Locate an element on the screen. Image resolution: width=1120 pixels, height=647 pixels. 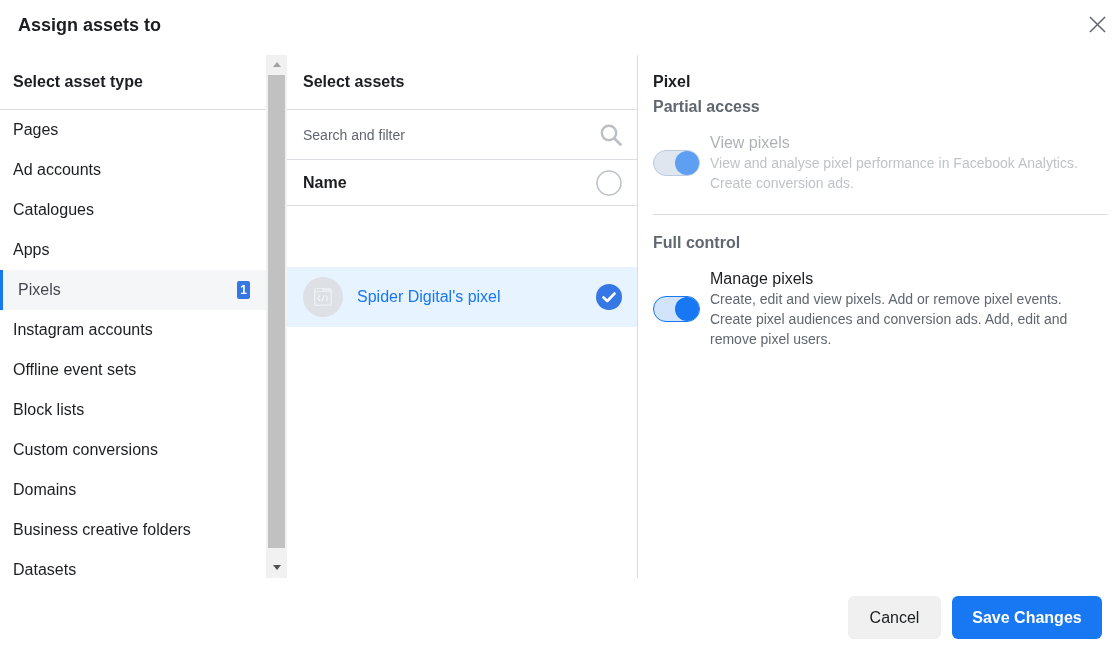
asset-type-item: Pixels 1 is located at coordinates (133, 290).